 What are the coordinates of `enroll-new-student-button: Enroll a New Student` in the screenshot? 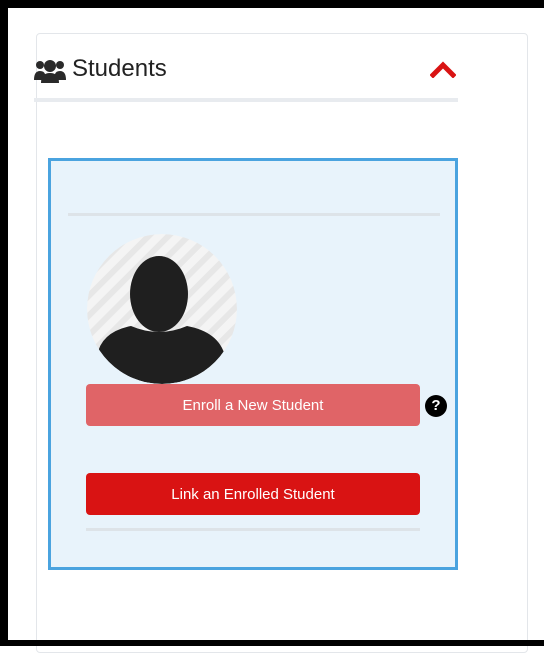 It's located at (253, 405).